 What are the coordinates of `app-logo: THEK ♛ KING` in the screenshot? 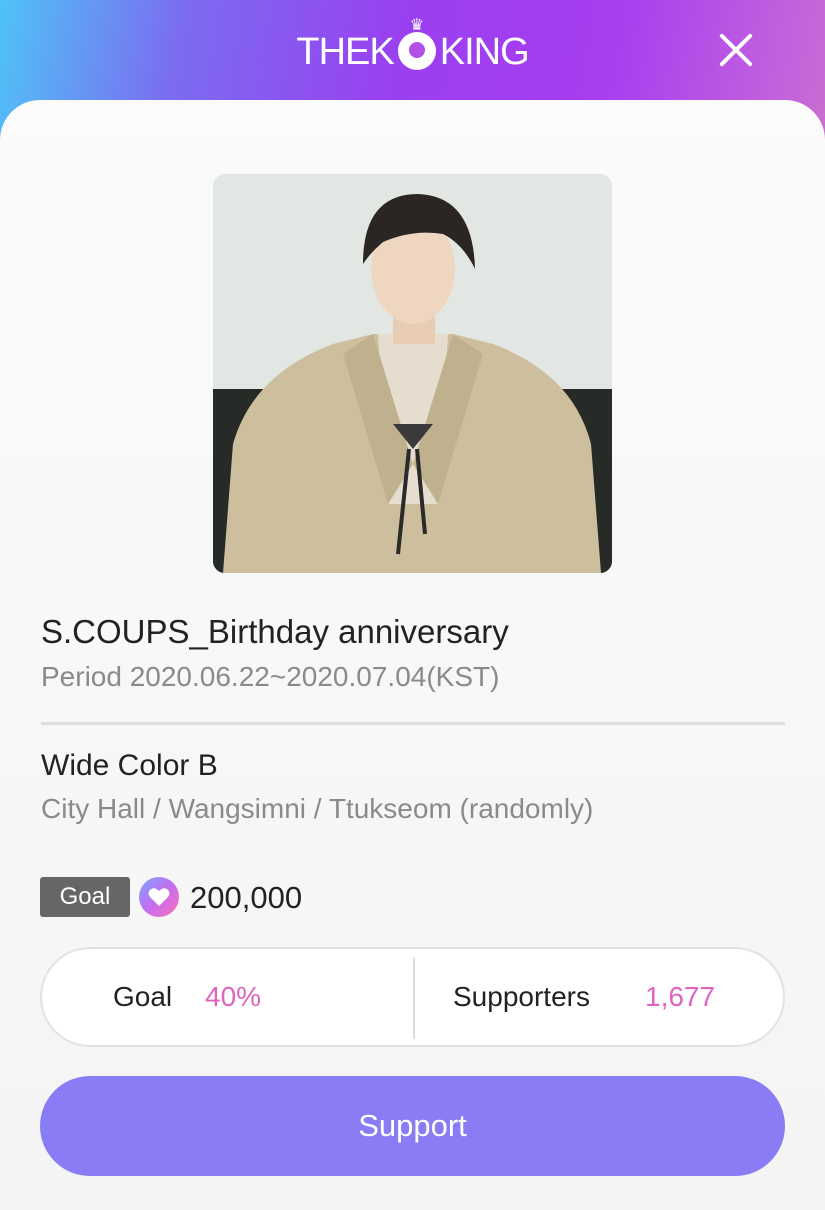 It's located at (412, 47).